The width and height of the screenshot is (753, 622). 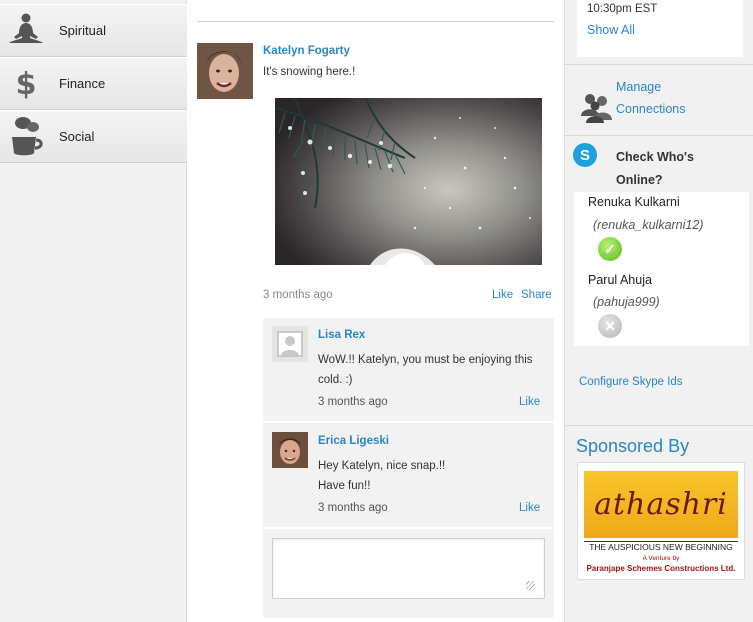 What do you see at coordinates (502, 295) in the screenshot?
I see `post-like-link: Like` at bounding box center [502, 295].